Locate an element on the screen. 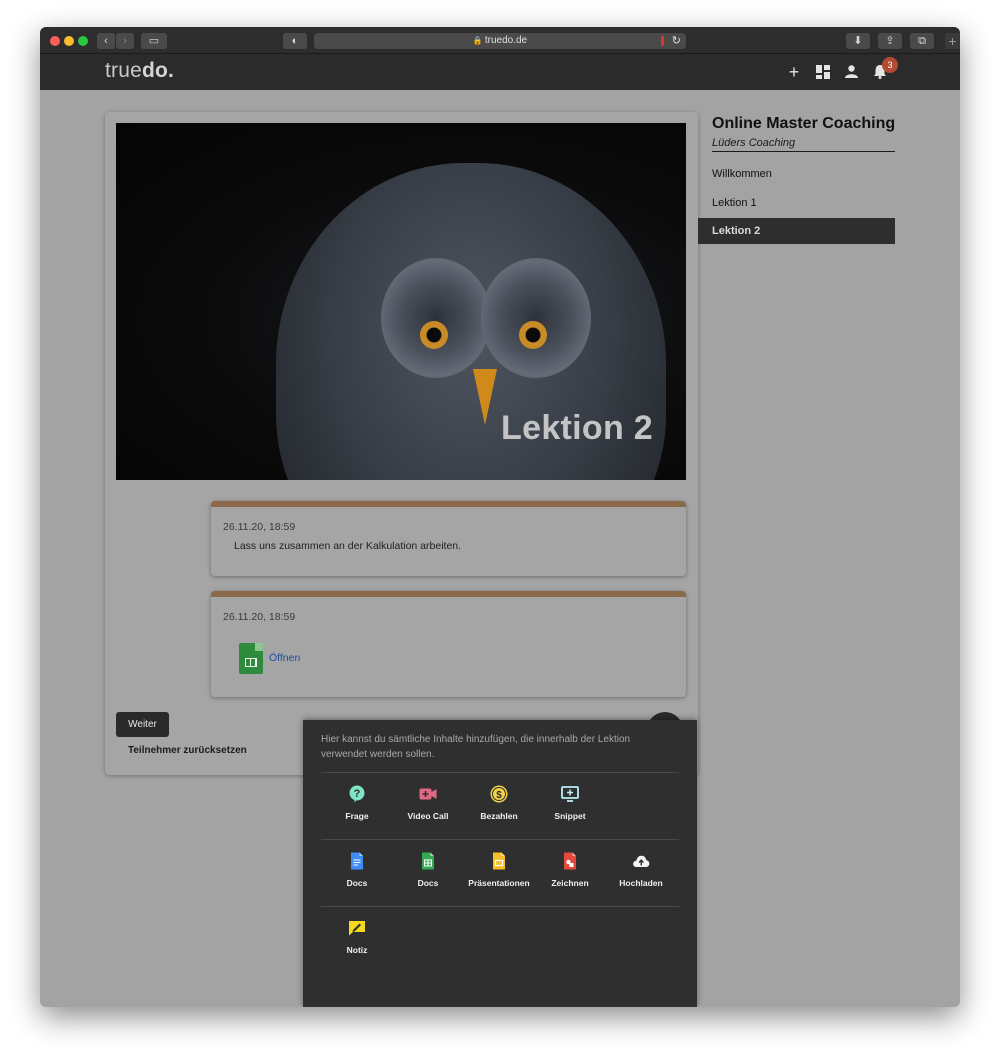 The image size is (1000, 1060). owl-beak is located at coordinates (485, 397).